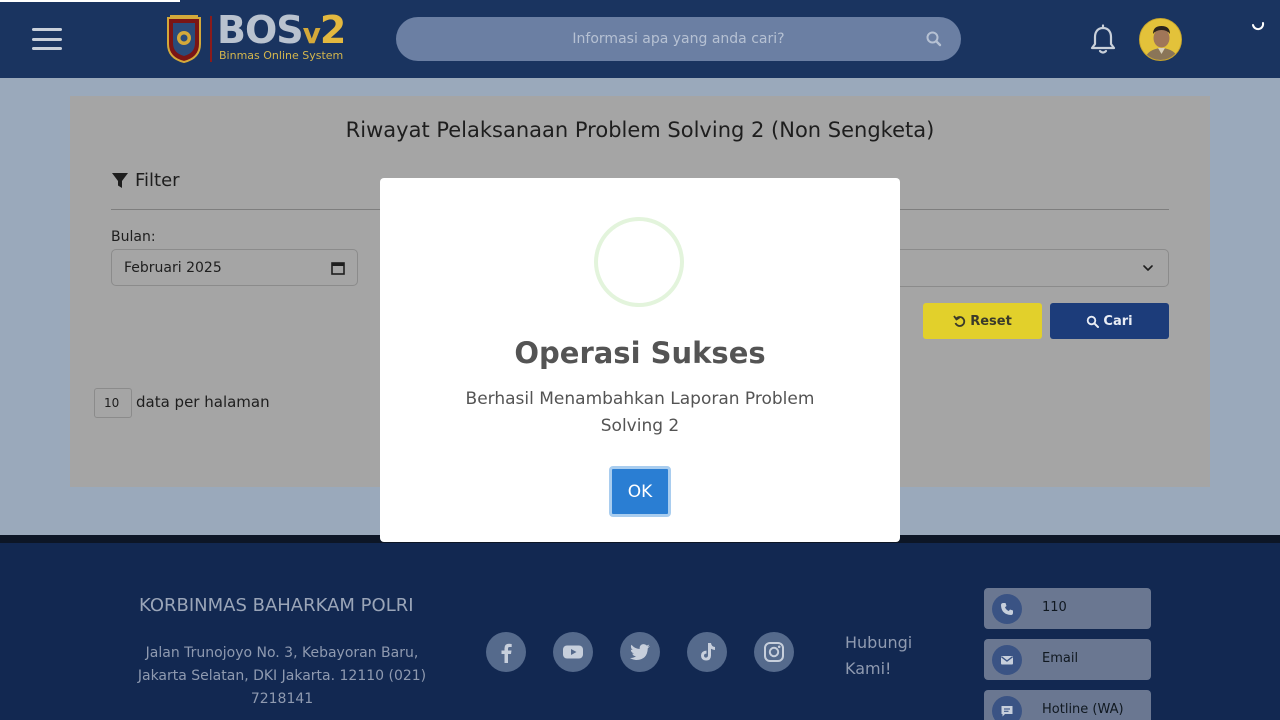 Image resolution: width=1280 pixels, height=720 pixels. What do you see at coordinates (506, 652) in the screenshot?
I see `facebook-icon` at bounding box center [506, 652].